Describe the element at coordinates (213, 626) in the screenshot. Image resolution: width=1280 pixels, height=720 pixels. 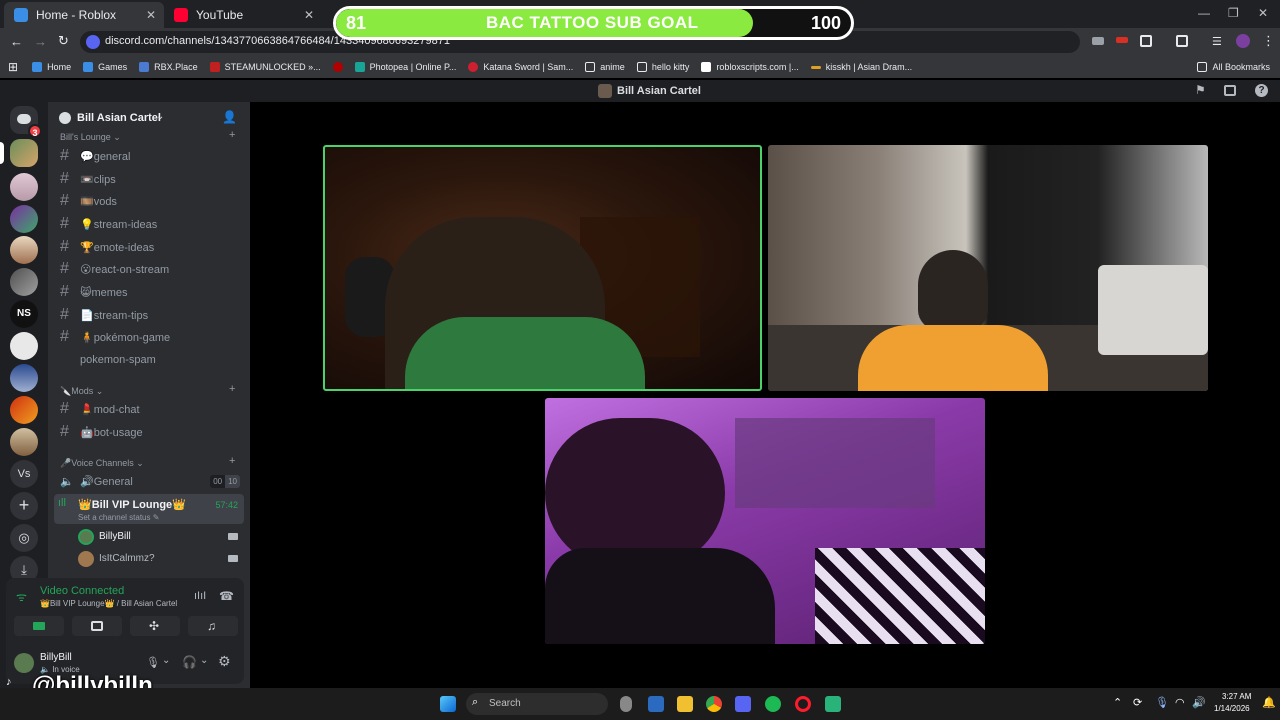
I see `soundboard-button: ♫` at that location.